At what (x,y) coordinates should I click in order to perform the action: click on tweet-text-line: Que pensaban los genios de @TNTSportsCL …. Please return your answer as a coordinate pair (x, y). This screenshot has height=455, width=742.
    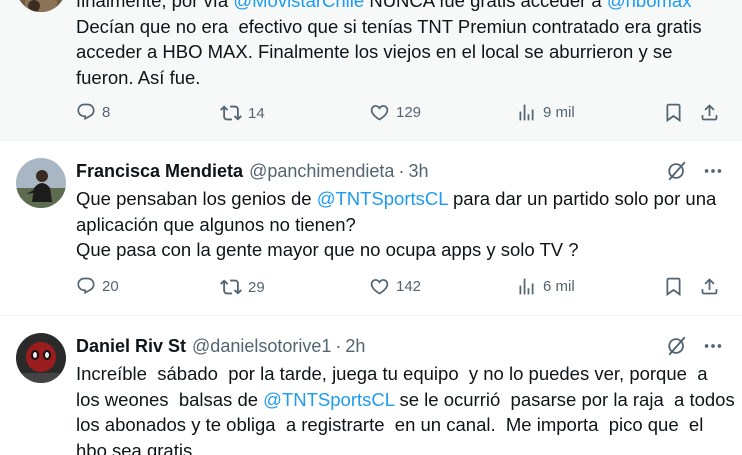
    Looking at the image, I should click on (399, 199).